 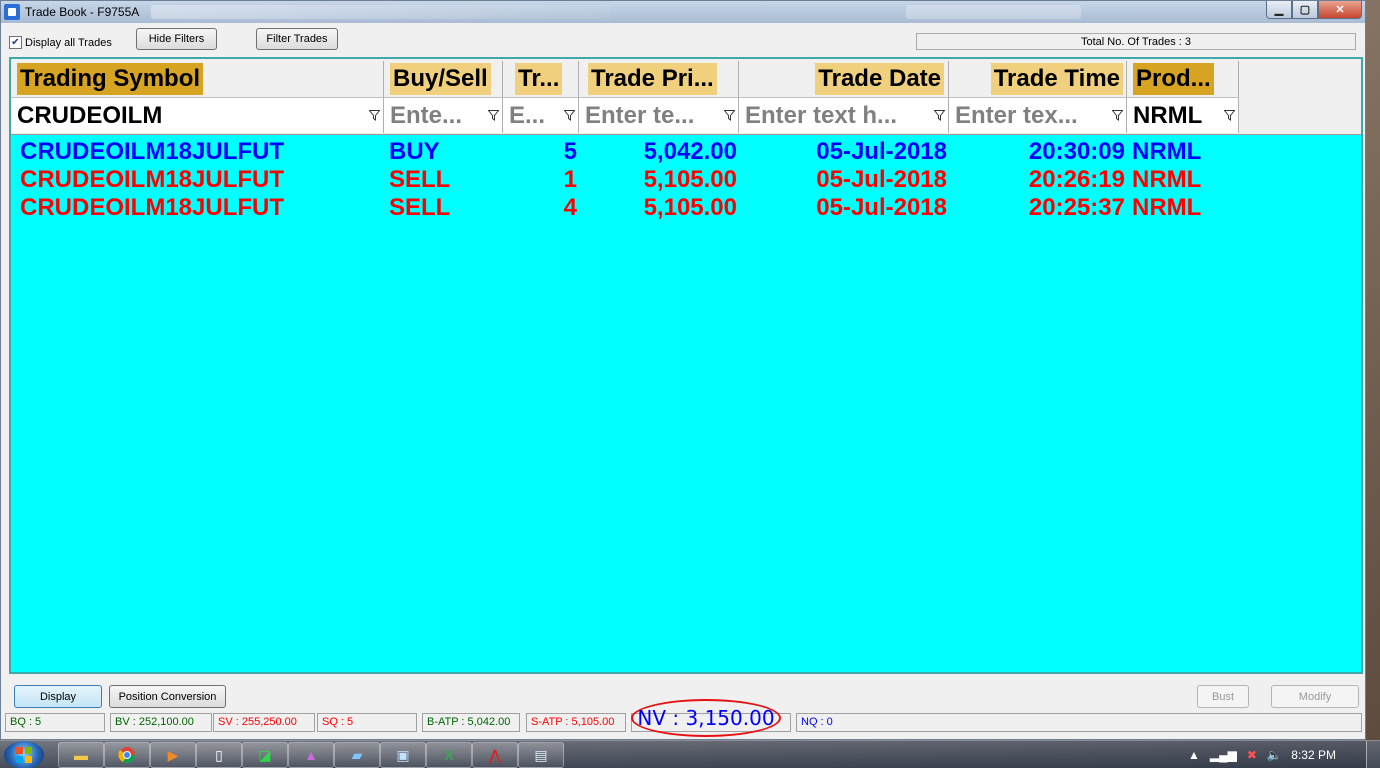 I want to click on display-all-trades-toggle: ✔ Display all Trades, so click(x=60, y=42).